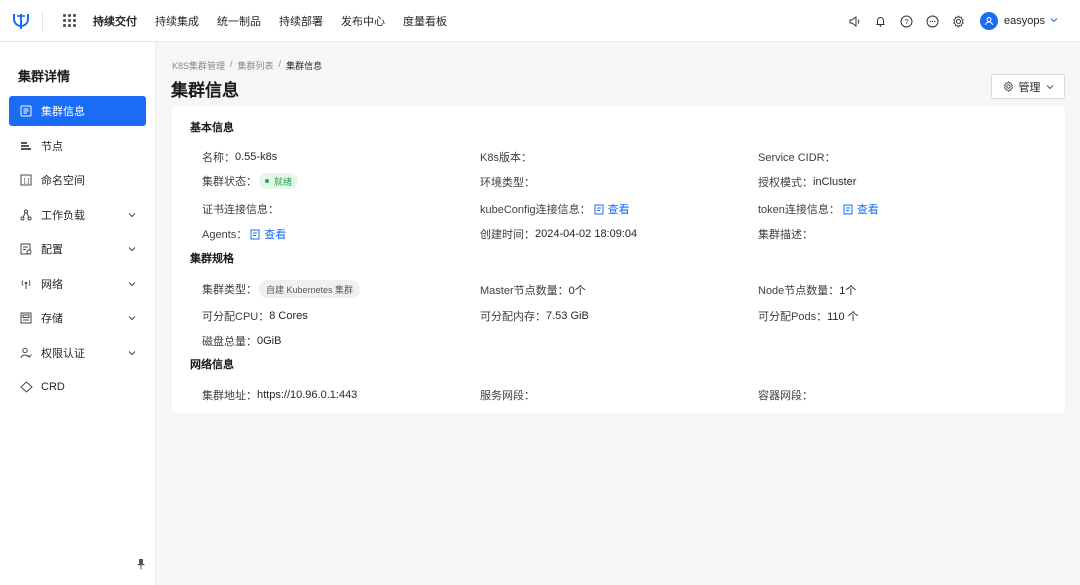  I want to click on view-agents-link: 查看, so click(268, 234).